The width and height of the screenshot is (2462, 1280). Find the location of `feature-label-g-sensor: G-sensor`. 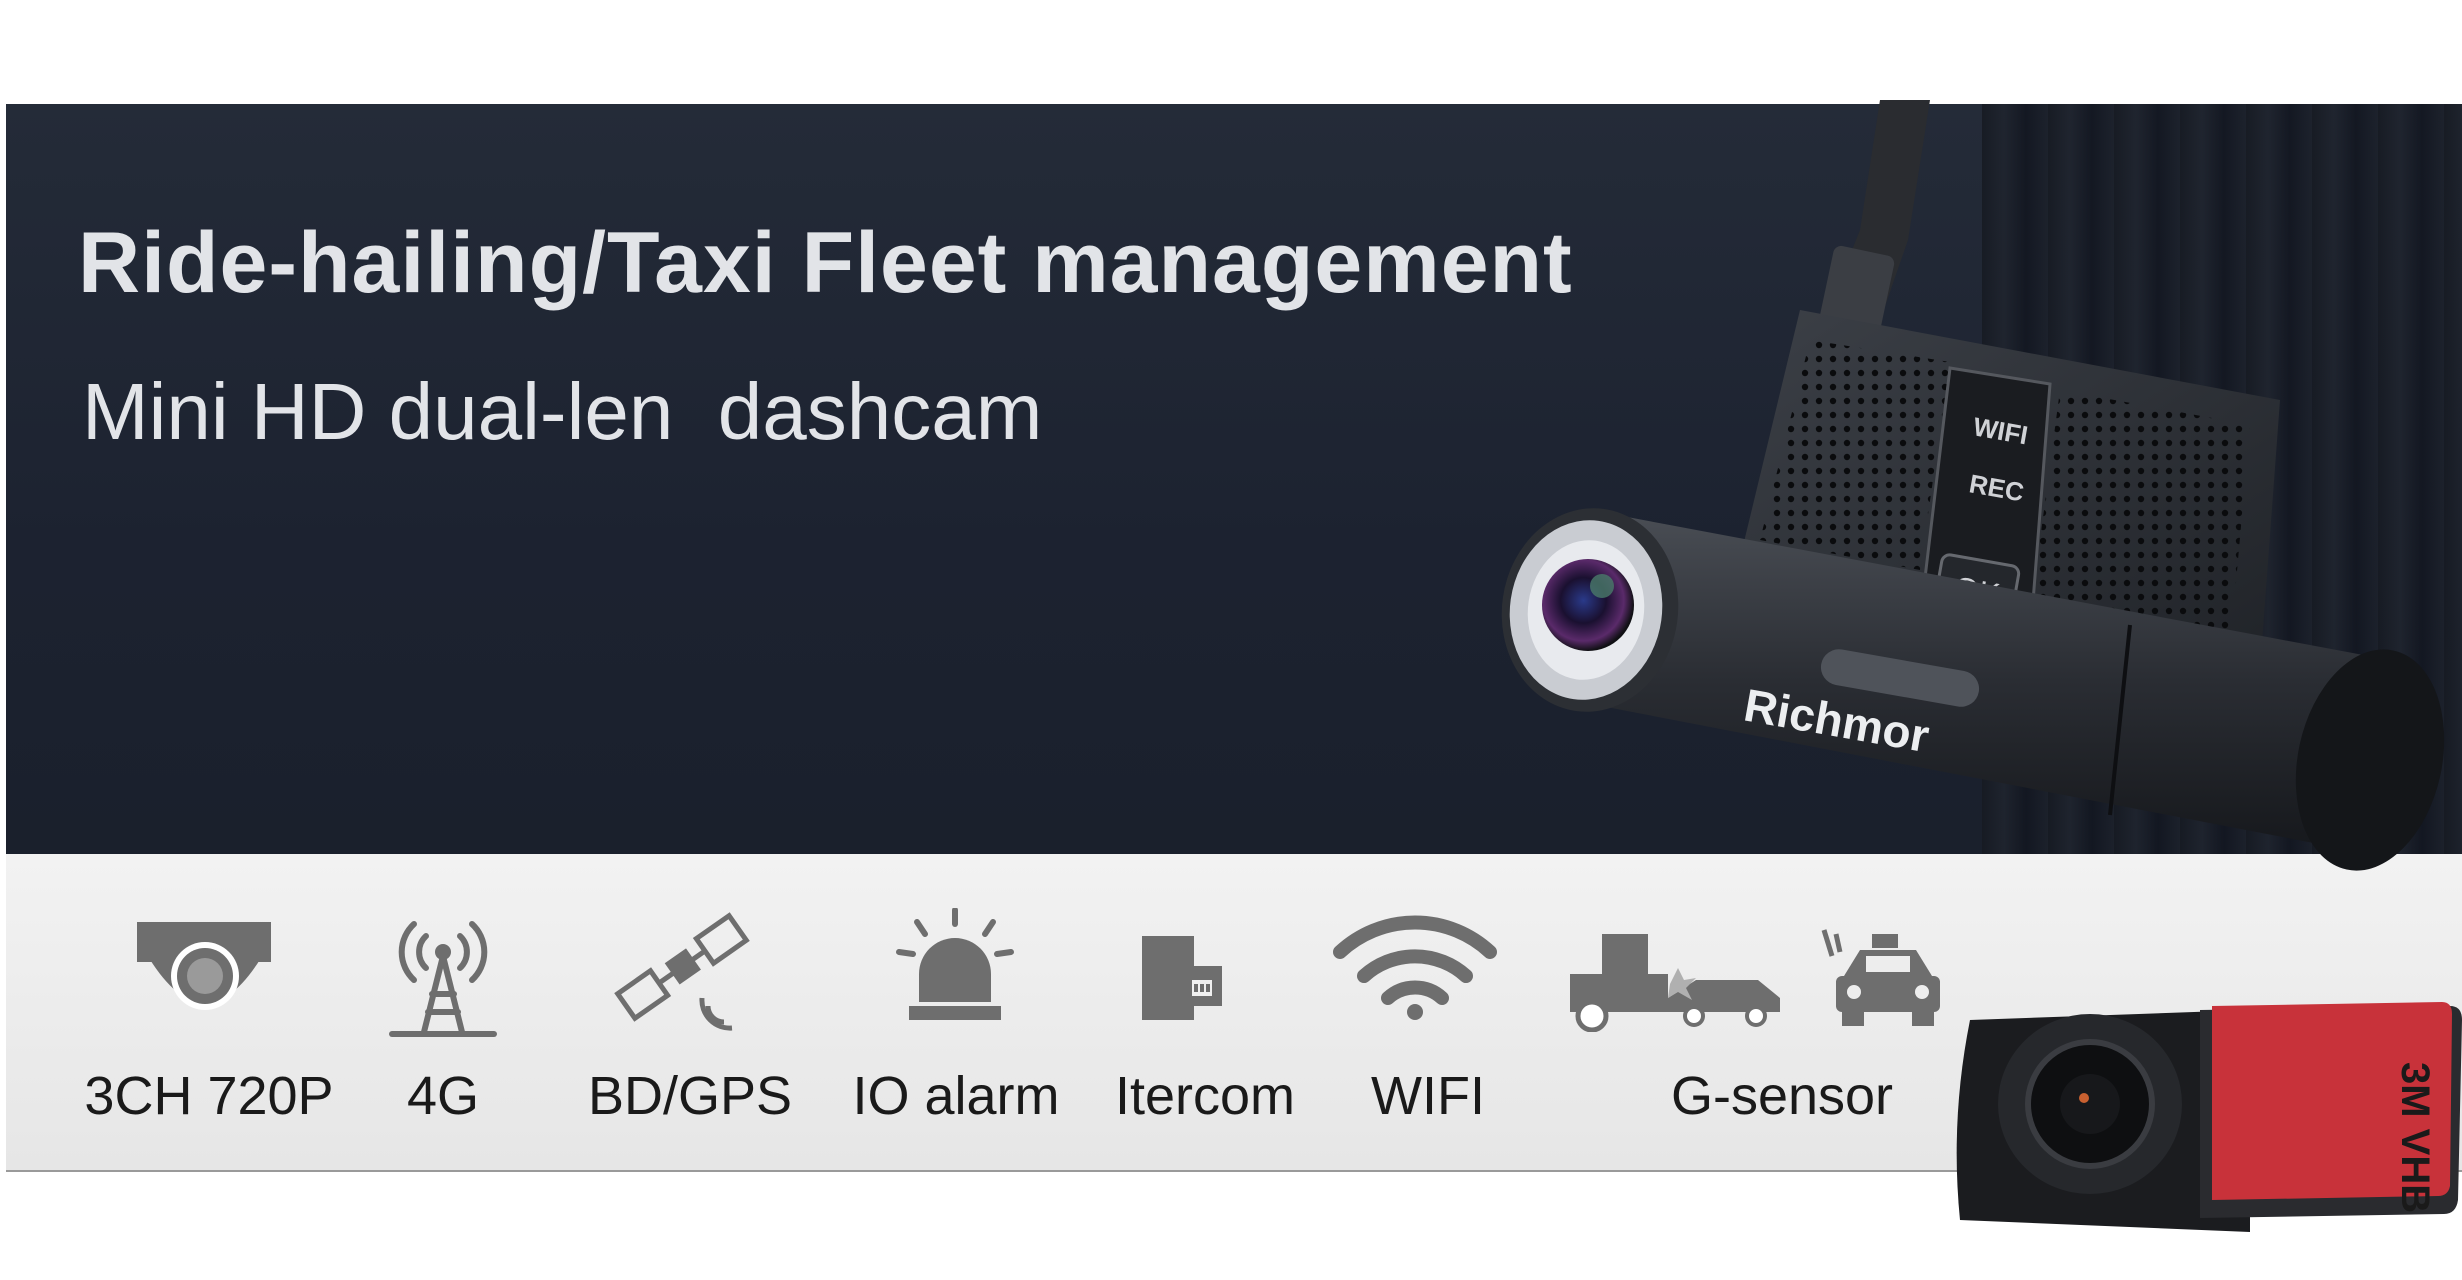

feature-label-g-sensor: G-sensor is located at coordinates (1782, 1096).